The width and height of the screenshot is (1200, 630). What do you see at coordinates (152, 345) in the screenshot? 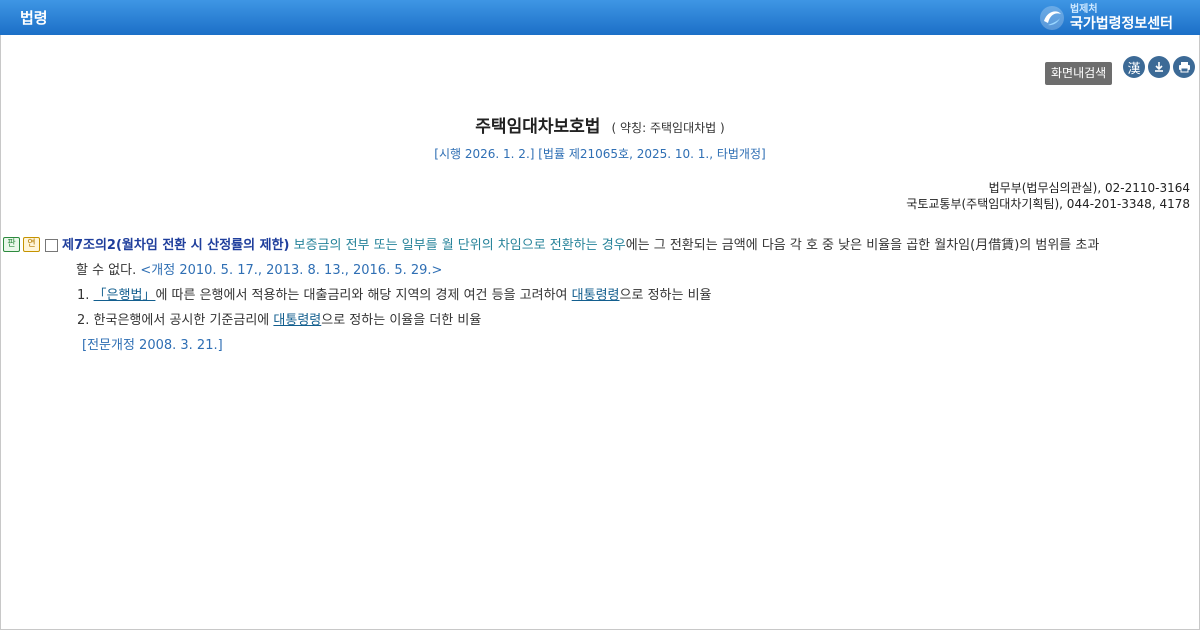
I see `full-amendment-note: [전문개정 2008. 3. 21.]` at bounding box center [152, 345].